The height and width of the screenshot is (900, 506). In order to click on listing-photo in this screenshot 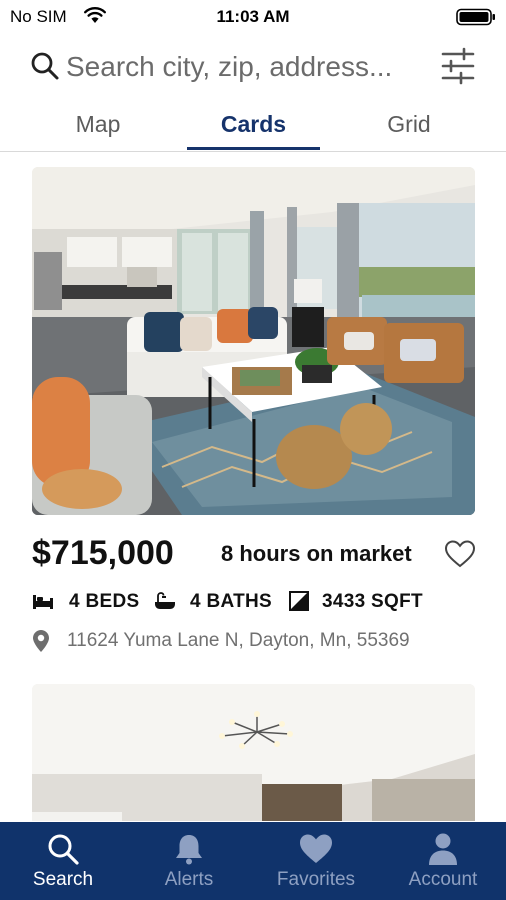, I will do `click(253, 752)`.